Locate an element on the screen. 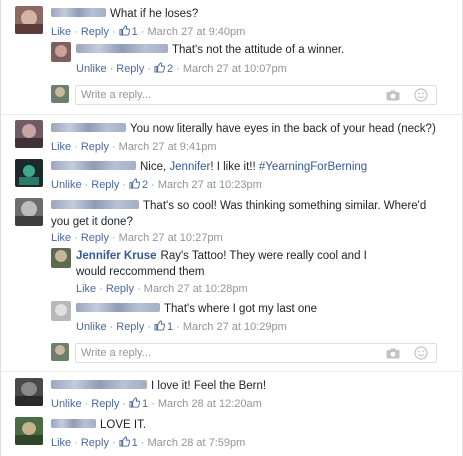 The height and width of the screenshot is (456, 463). comment-text: That's where I got my last one is located at coordinates (241, 309).